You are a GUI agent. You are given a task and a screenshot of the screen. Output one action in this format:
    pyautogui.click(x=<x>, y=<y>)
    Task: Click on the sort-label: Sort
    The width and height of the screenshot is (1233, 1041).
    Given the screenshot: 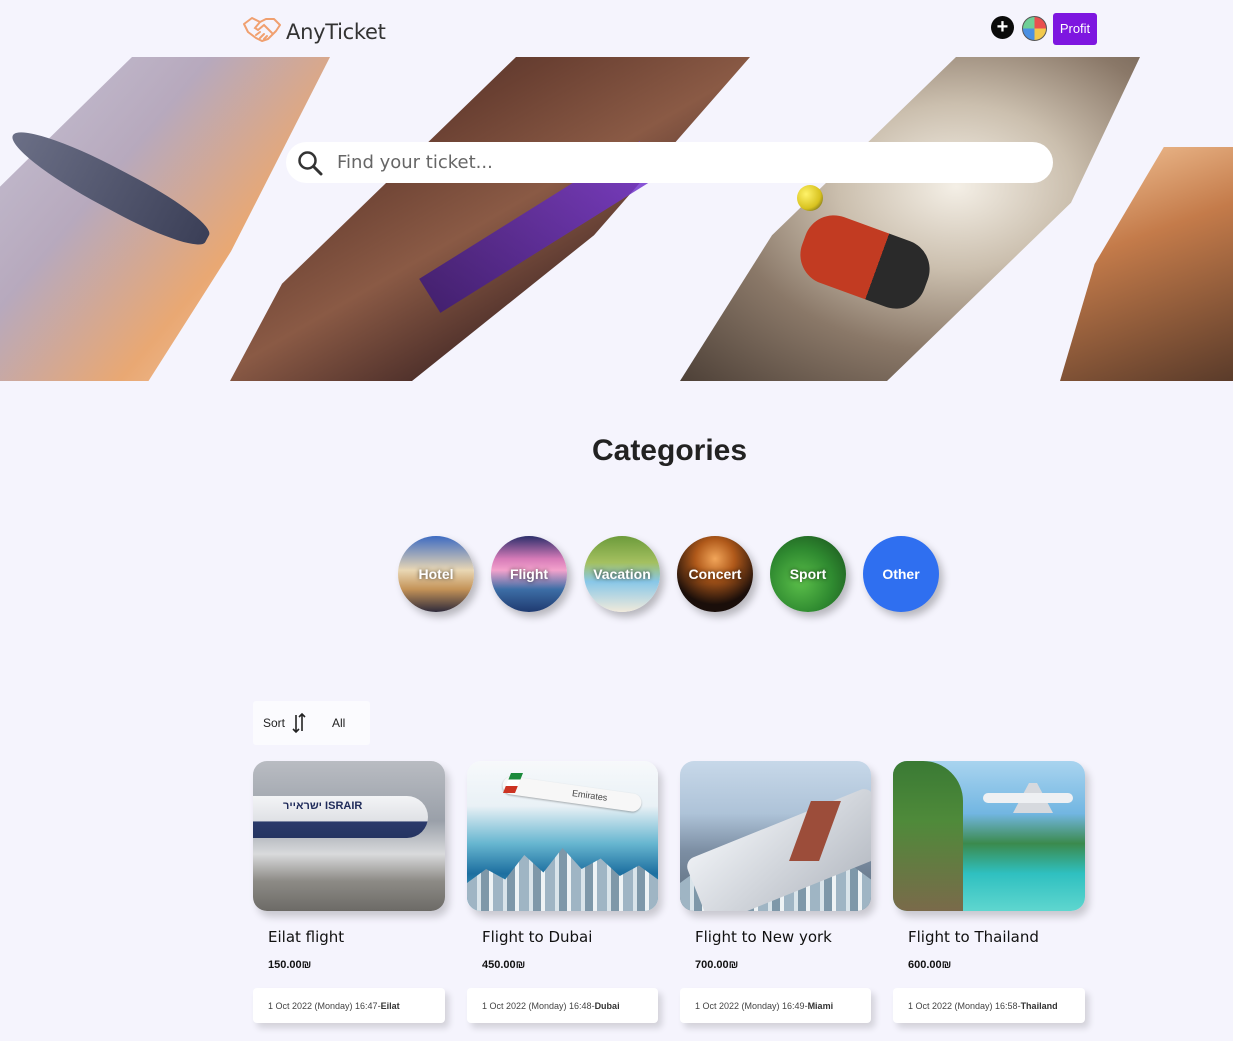 What is the action you would take?
    pyautogui.click(x=274, y=723)
    